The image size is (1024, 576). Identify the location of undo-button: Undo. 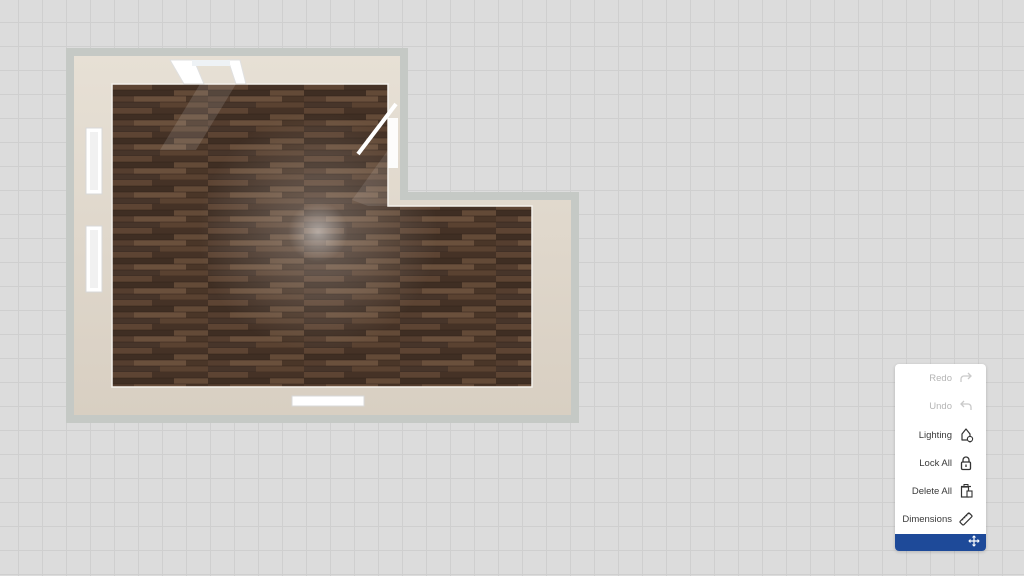
(940, 406).